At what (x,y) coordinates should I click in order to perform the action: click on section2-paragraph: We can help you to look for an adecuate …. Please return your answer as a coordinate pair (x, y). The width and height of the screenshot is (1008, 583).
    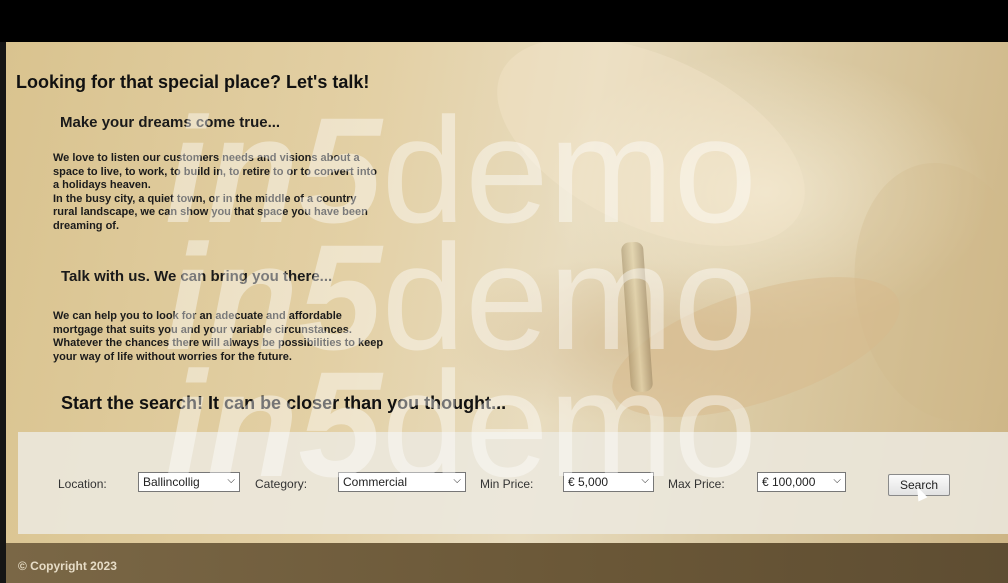
    Looking at the image, I should click on (218, 337).